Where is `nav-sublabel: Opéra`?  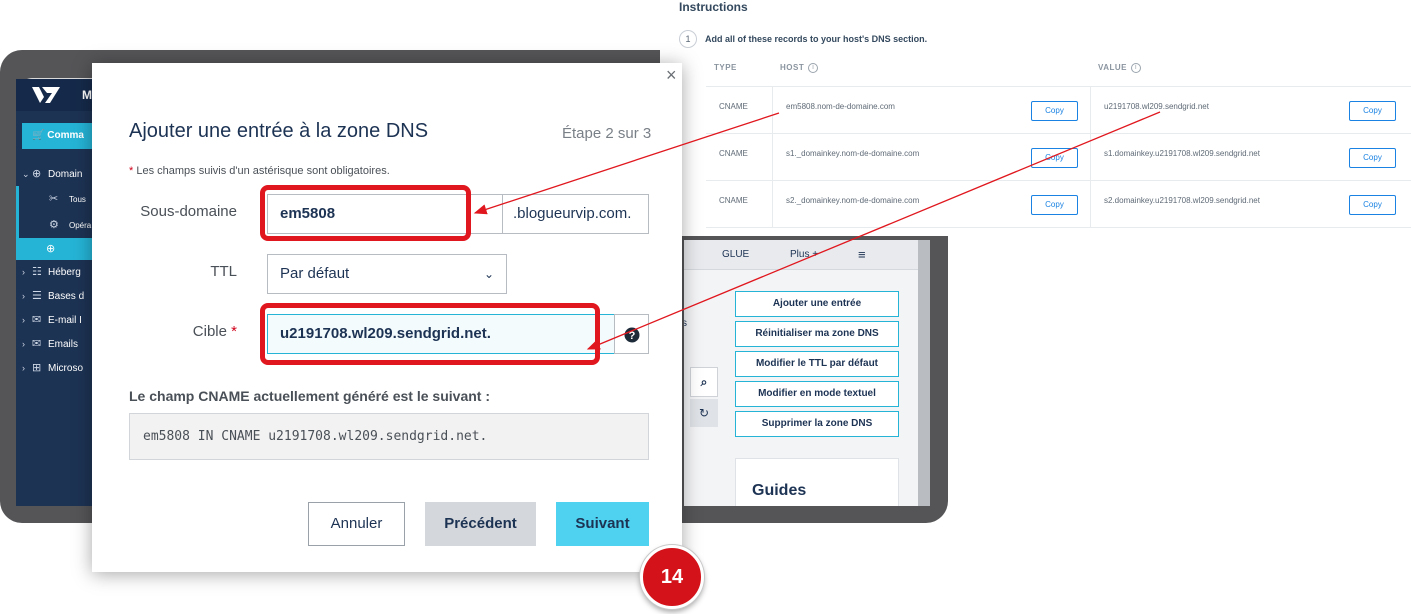
nav-sublabel: Opéra is located at coordinates (80, 225).